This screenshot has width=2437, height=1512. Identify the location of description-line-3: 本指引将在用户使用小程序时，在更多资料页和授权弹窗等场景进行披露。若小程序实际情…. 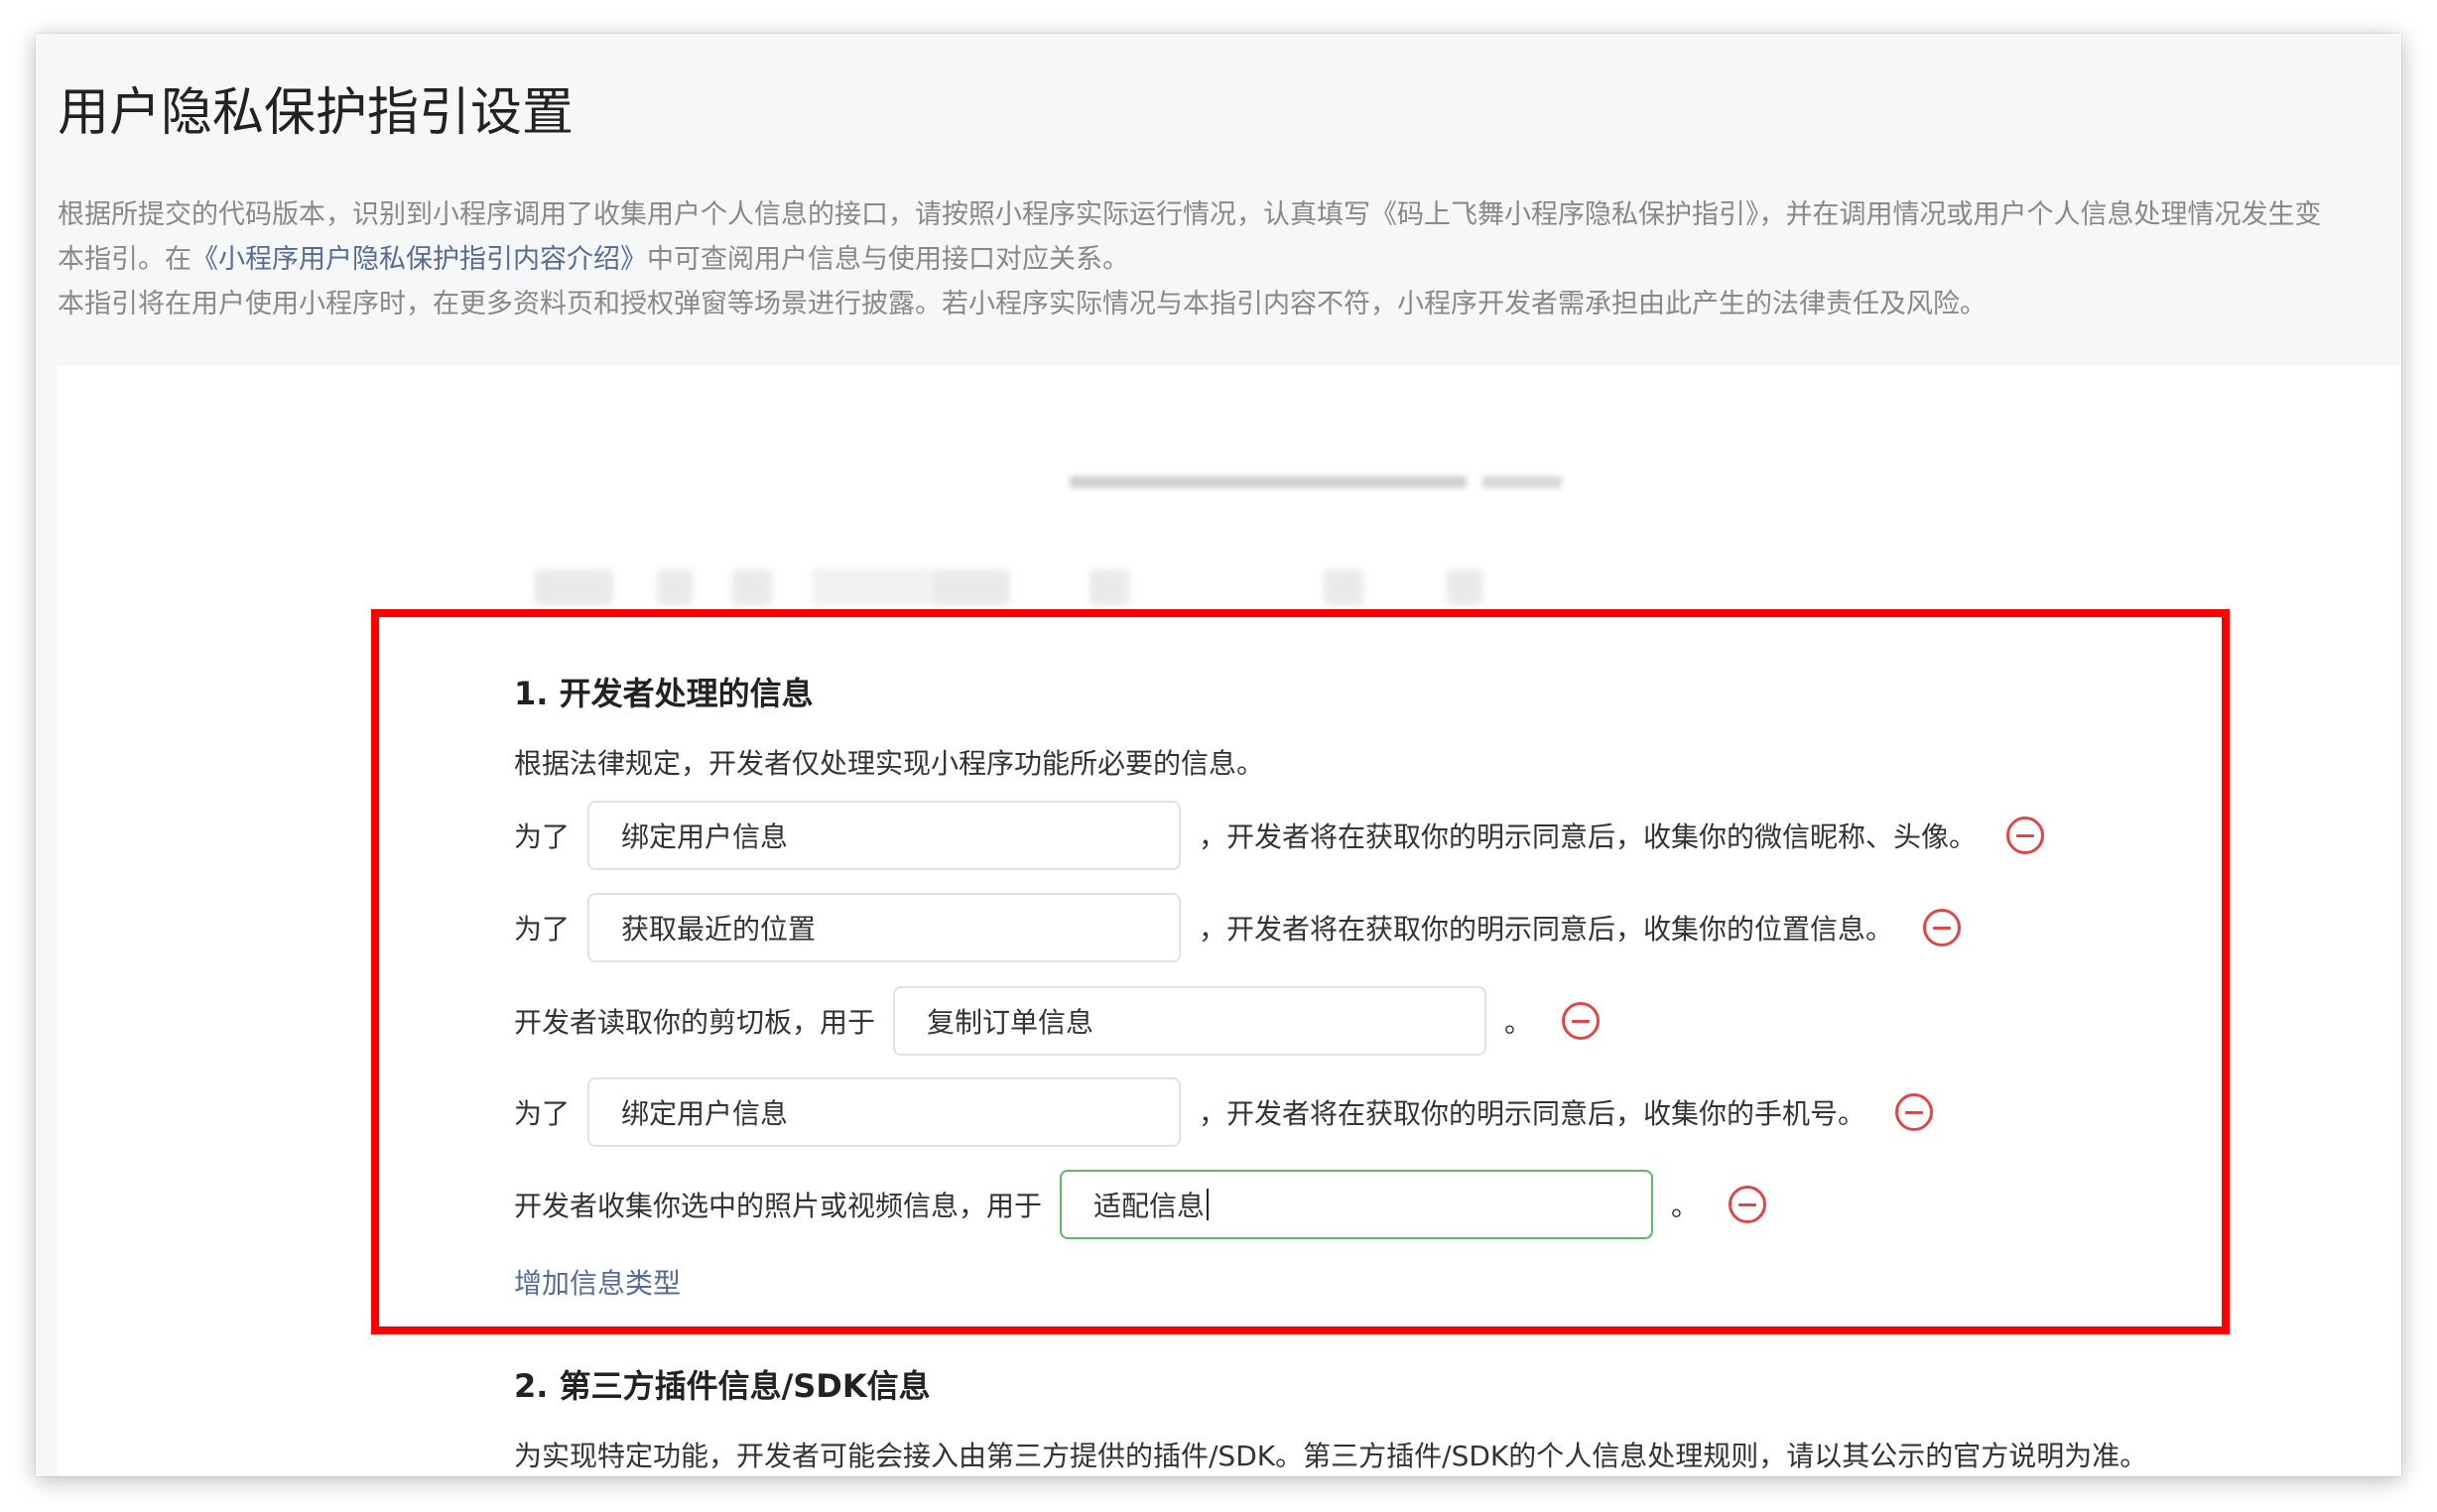
(1023, 304).